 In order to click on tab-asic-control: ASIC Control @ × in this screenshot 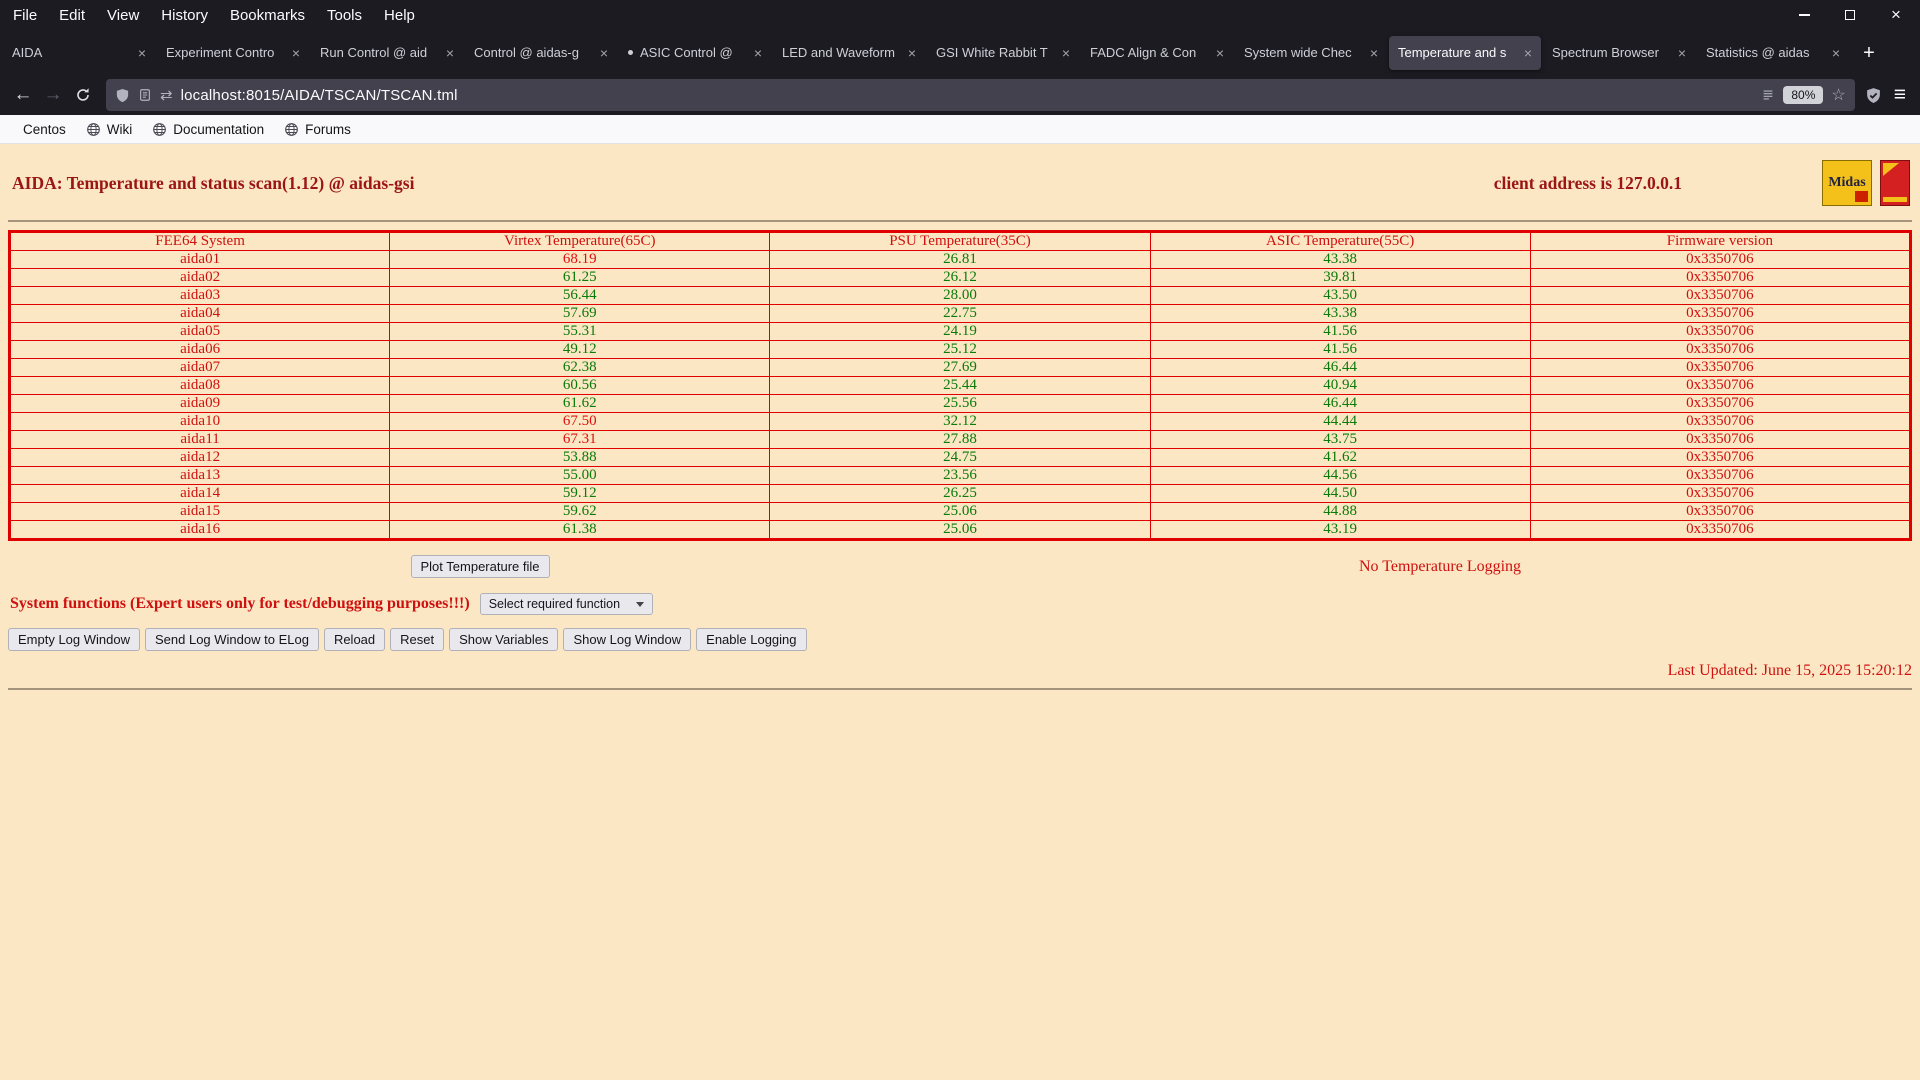, I will do `click(695, 53)`.